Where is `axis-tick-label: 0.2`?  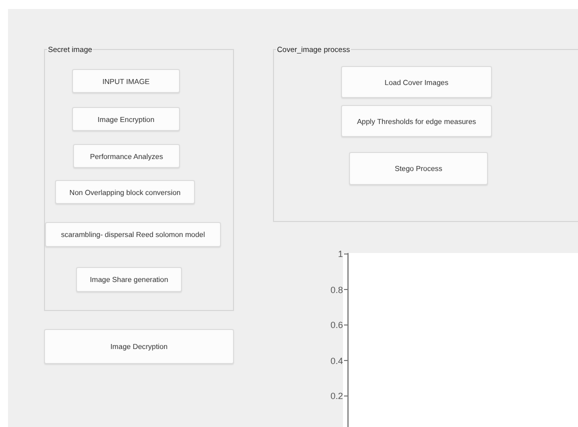
axis-tick-label: 0.2 is located at coordinates (336, 396).